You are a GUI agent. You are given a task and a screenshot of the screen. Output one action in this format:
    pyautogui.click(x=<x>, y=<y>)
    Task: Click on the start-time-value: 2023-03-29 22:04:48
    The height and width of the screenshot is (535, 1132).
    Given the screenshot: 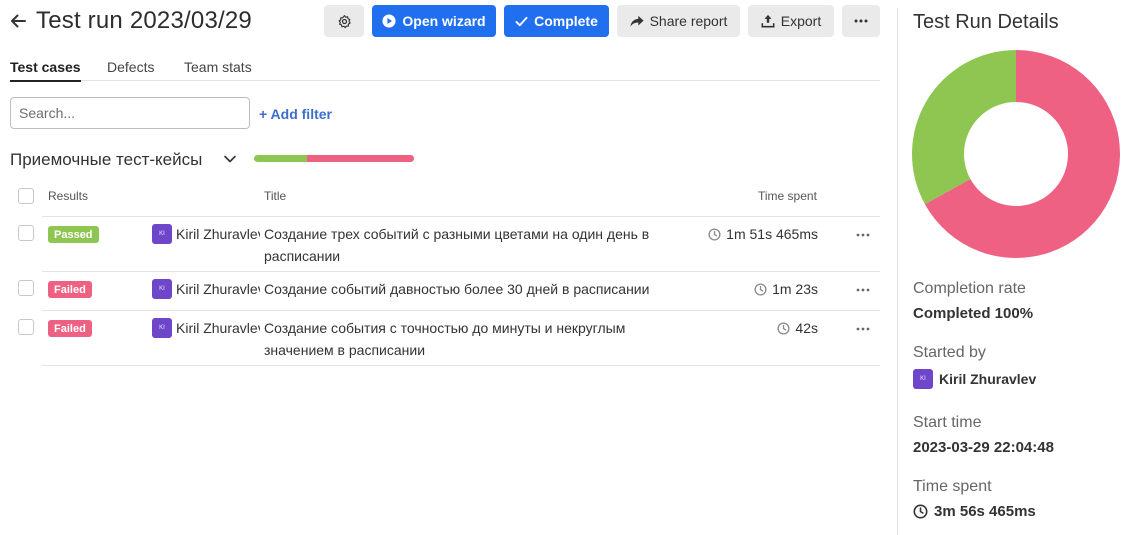 What is the action you would take?
    pyautogui.click(x=983, y=447)
    